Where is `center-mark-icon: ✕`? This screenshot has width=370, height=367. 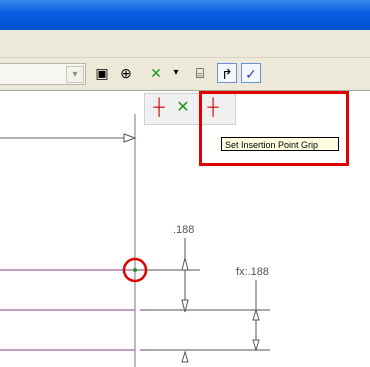
center-mark-icon: ✕ is located at coordinates (183, 108).